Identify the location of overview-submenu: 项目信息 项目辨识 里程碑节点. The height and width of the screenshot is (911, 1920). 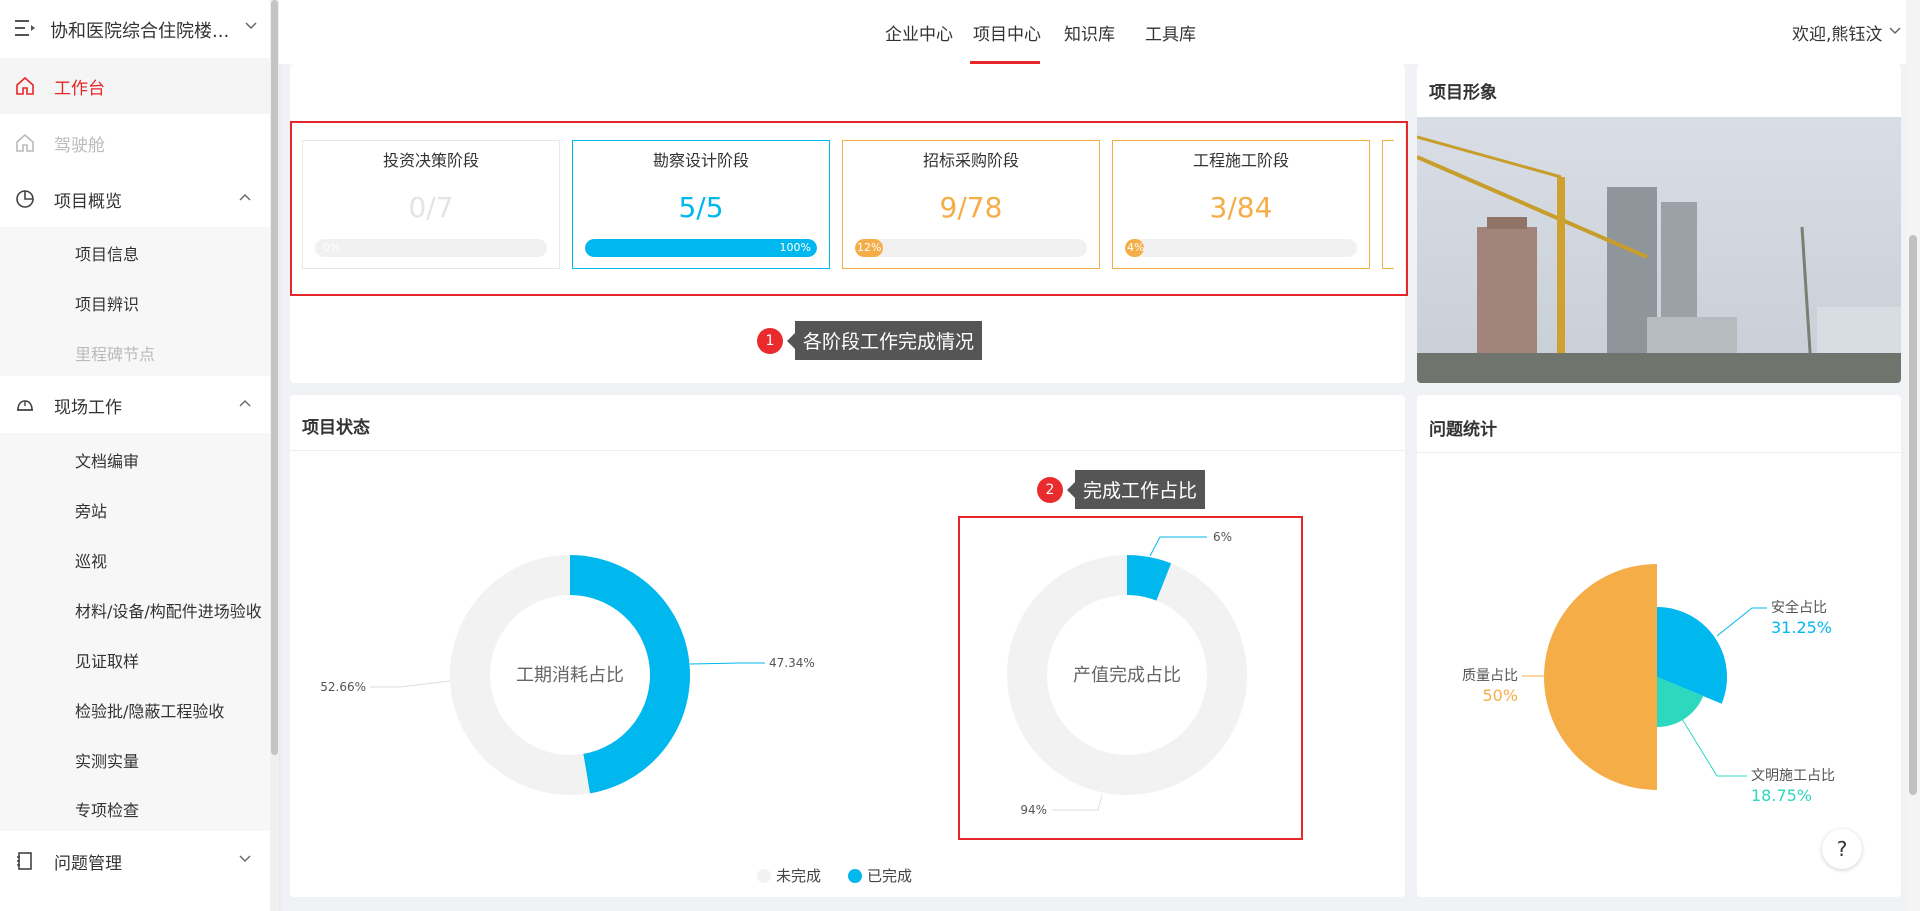
(135, 301).